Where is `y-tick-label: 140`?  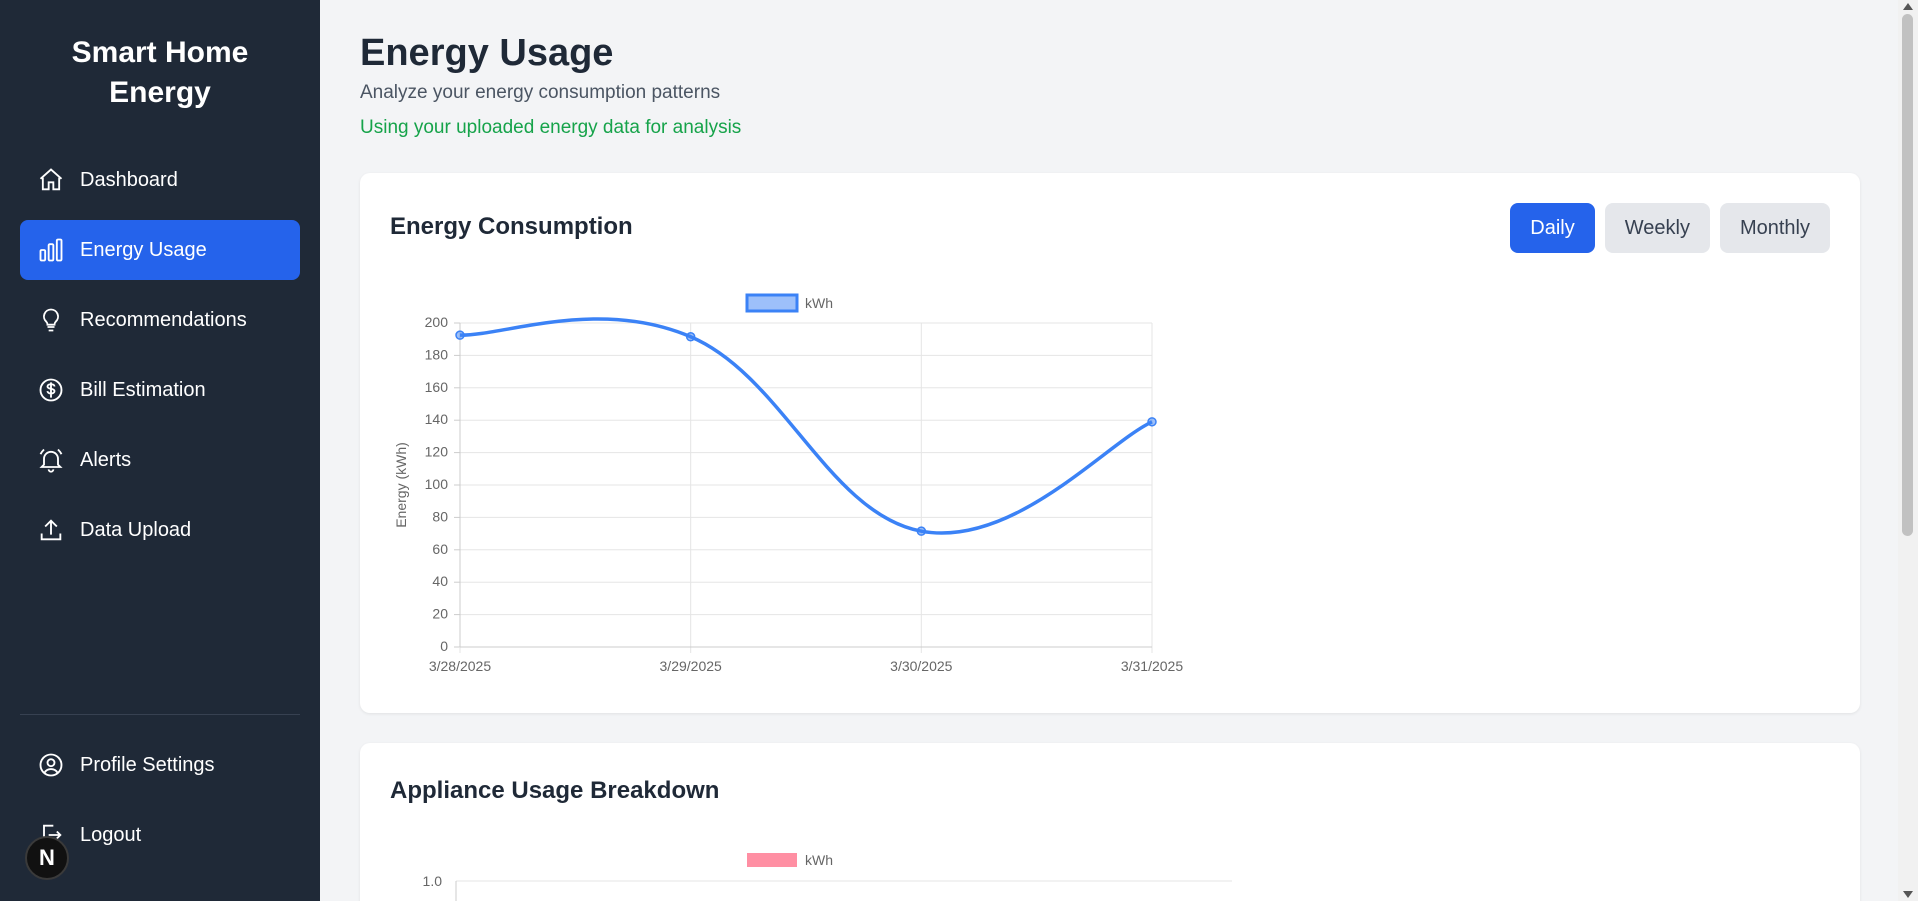 y-tick-label: 140 is located at coordinates (437, 419).